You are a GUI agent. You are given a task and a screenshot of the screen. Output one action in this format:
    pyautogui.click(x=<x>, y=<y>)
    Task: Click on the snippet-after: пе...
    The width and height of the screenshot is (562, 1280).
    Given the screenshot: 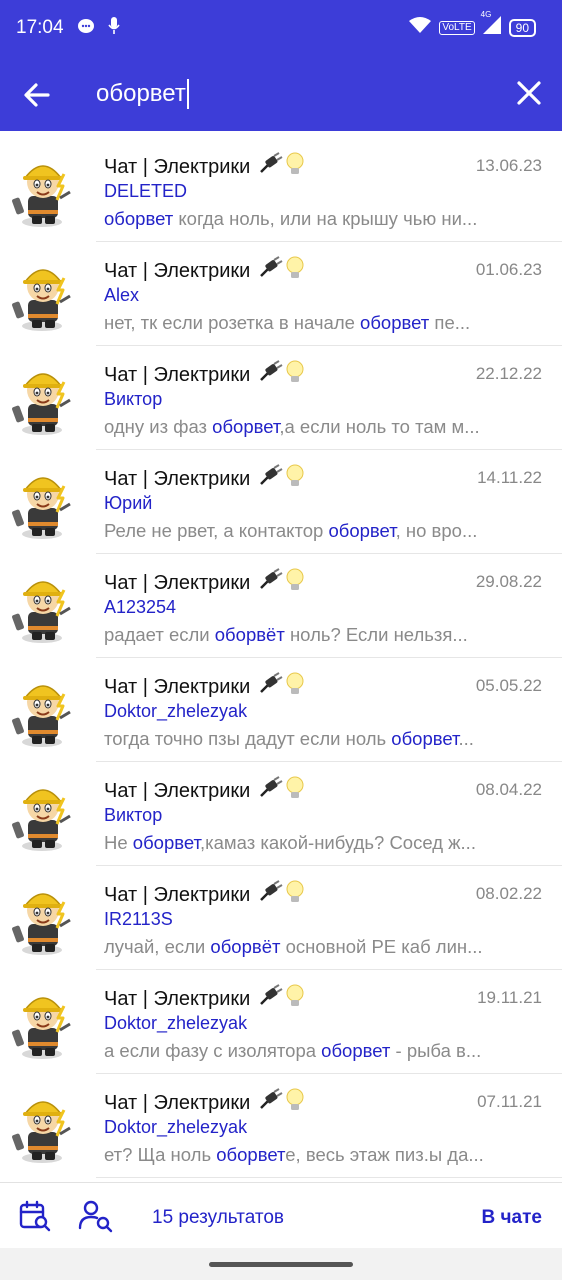 What is the action you would take?
    pyautogui.click(x=450, y=322)
    